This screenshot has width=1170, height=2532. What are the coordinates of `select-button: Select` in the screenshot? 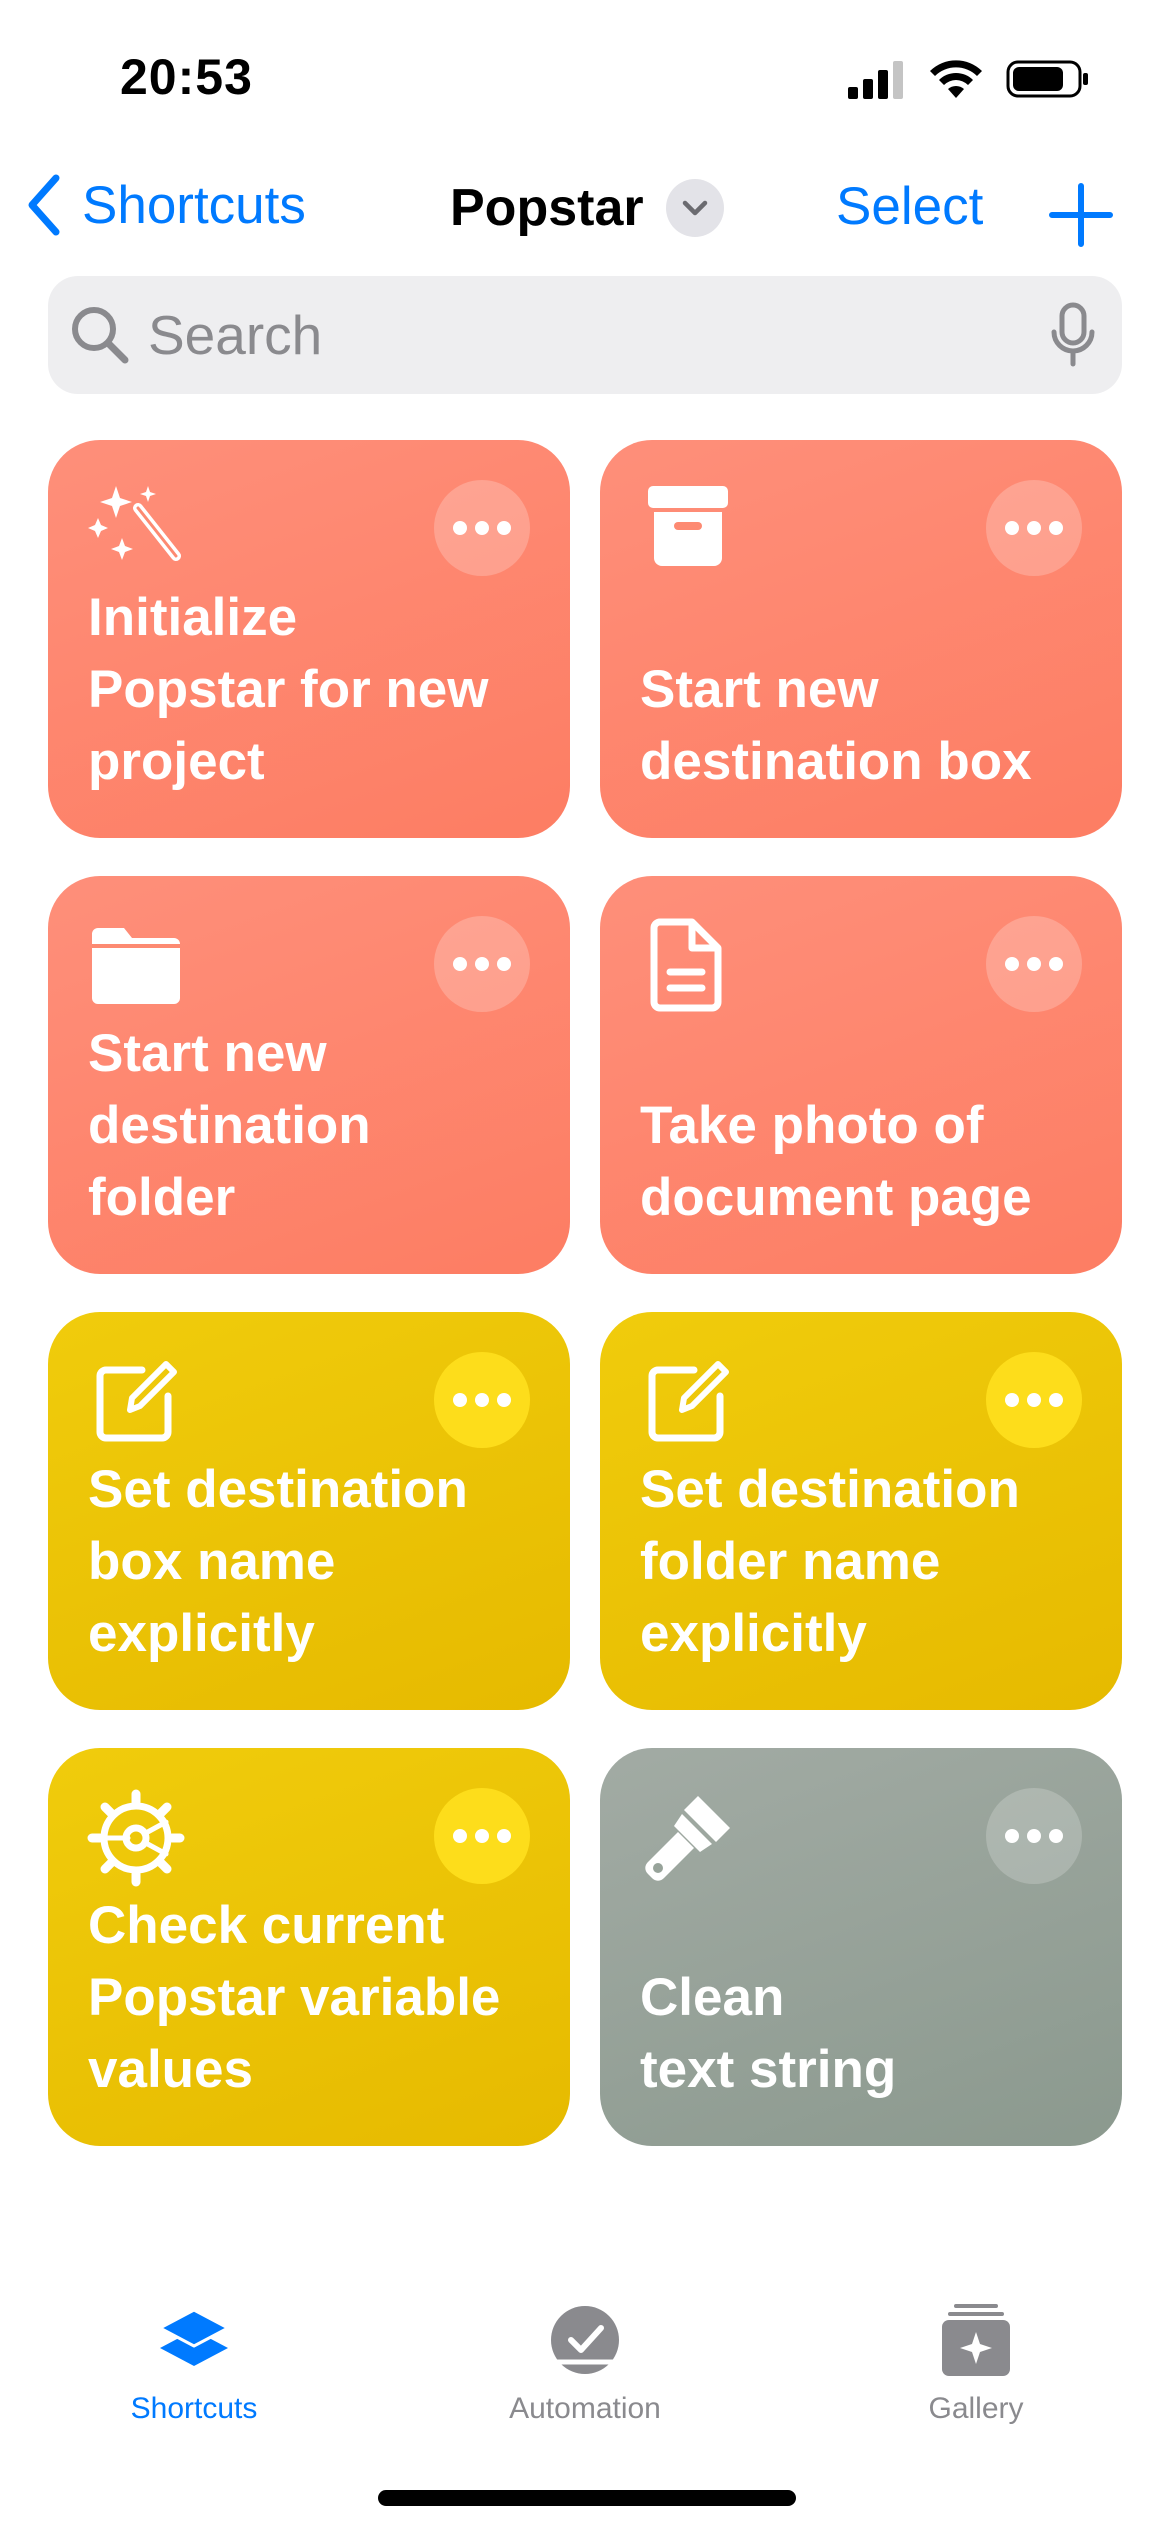 It's located at (909, 206).